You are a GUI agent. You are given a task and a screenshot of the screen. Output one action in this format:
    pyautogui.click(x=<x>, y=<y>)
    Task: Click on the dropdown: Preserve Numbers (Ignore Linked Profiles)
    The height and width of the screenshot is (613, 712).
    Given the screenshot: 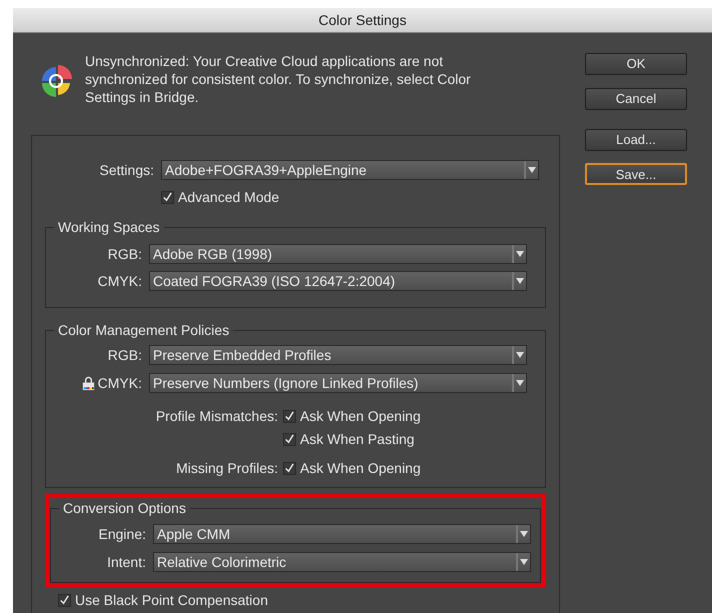 What is the action you would take?
    pyautogui.click(x=338, y=383)
    